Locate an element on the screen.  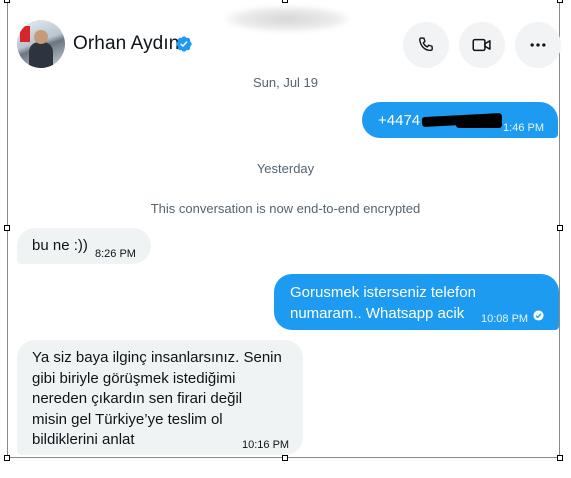
more-options-button is located at coordinates (538, 45).